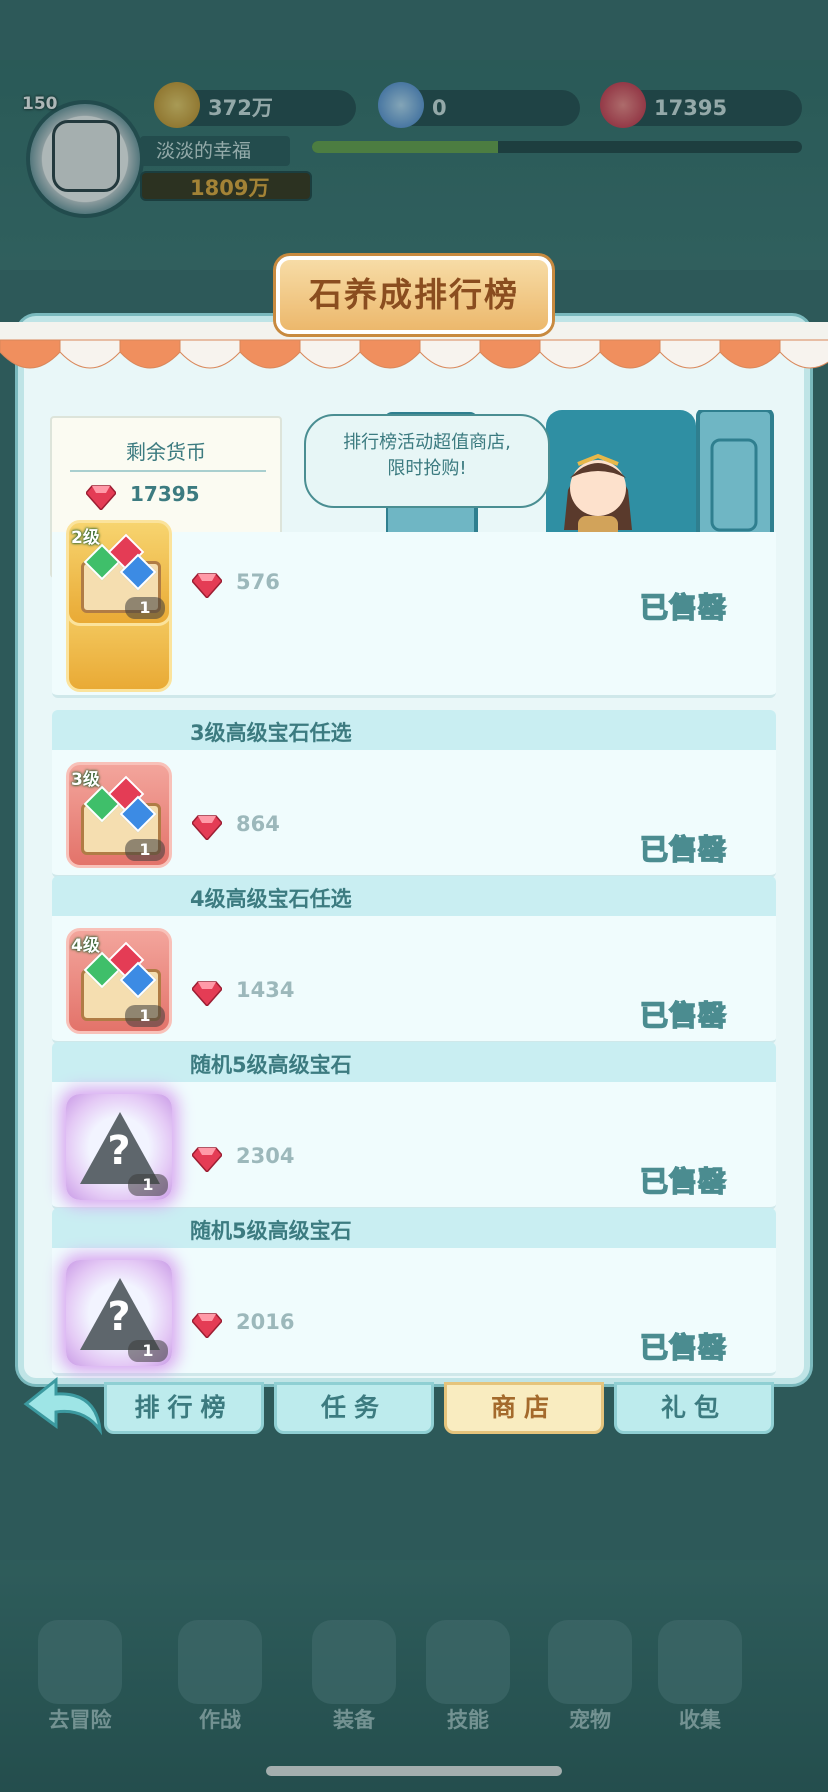 This screenshot has height=1792, width=828. Describe the element at coordinates (85, 780) in the screenshot. I see `level-badge: 3级` at that location.